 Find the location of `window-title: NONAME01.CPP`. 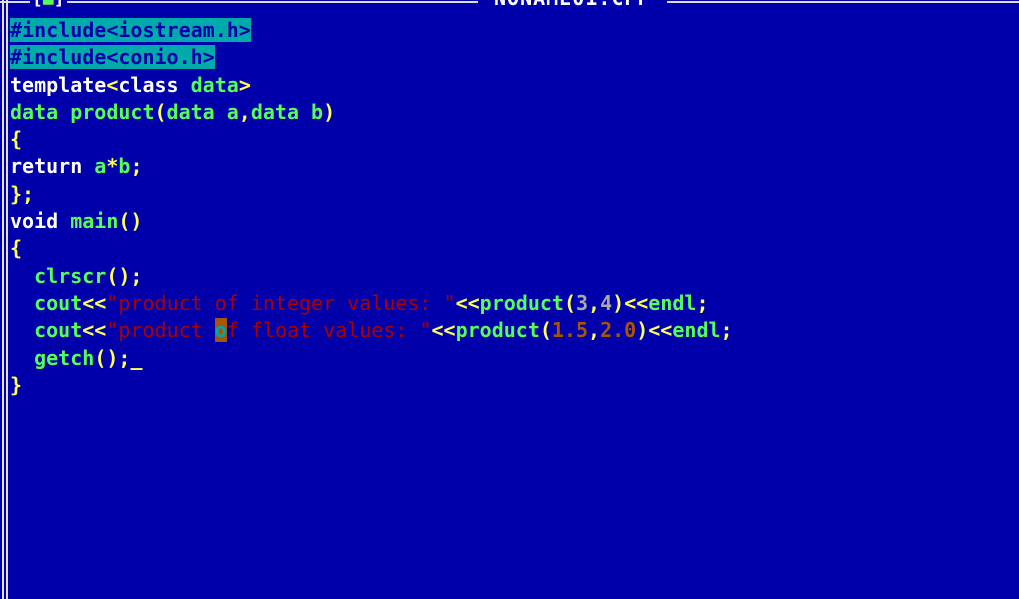

window-title: NONAME01.CPP is located at coordinates (572, 3).